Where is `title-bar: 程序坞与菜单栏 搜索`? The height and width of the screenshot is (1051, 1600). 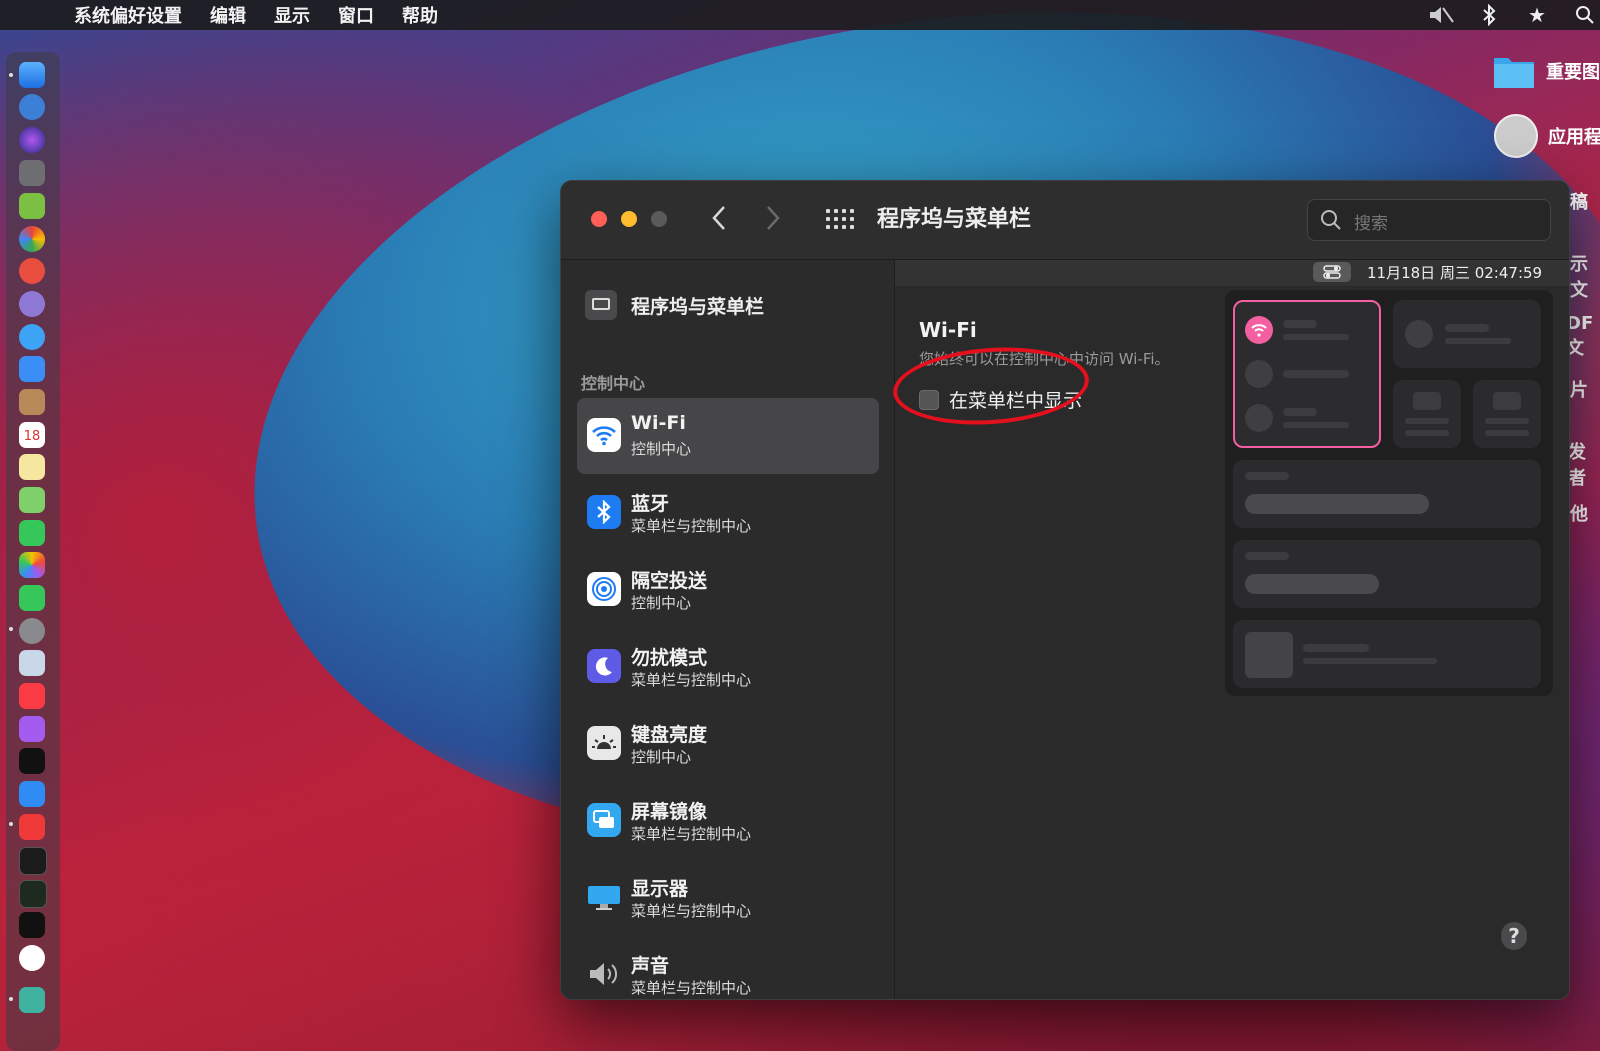
title-bar: 程序坞与菜单栏 搜索 is located at coordinates (1065, 220).